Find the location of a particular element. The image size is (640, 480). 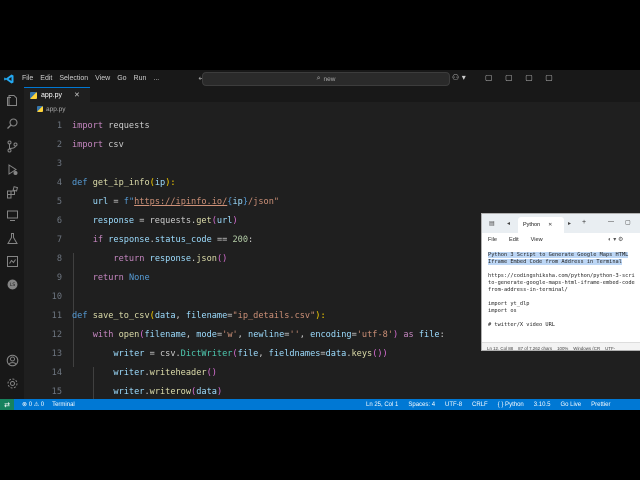

code-line: 5 url = f"https://ipinfo.io/{ip}/json" is located at coordinates (332, 201).